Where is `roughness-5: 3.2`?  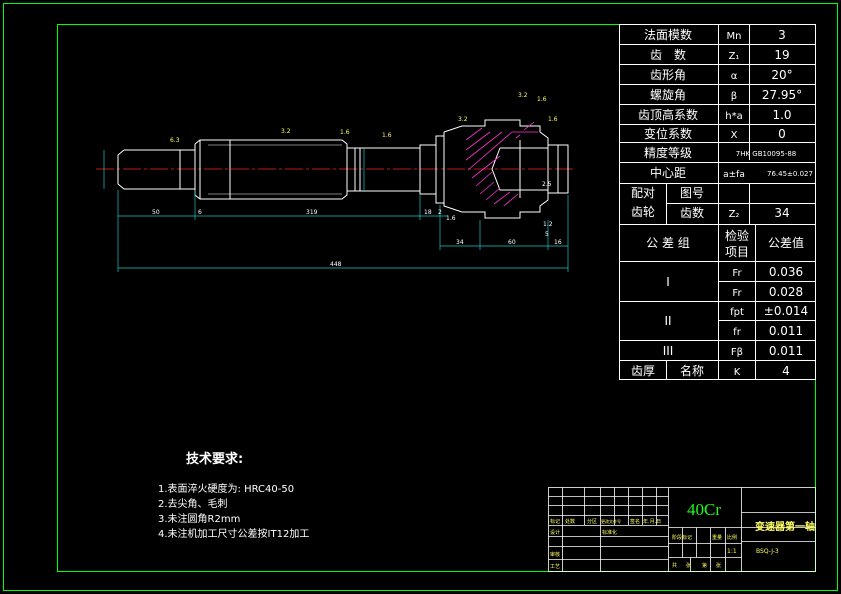
roughness-5: 3.2 is located at coordinates (463, 119).